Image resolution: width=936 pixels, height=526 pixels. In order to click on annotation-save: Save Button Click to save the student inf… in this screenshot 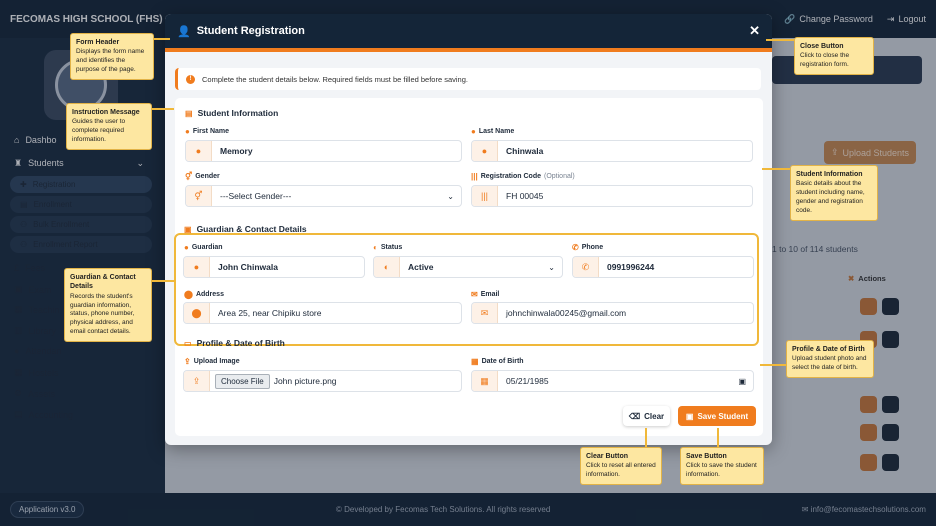, I will do `click(722, 466)`.